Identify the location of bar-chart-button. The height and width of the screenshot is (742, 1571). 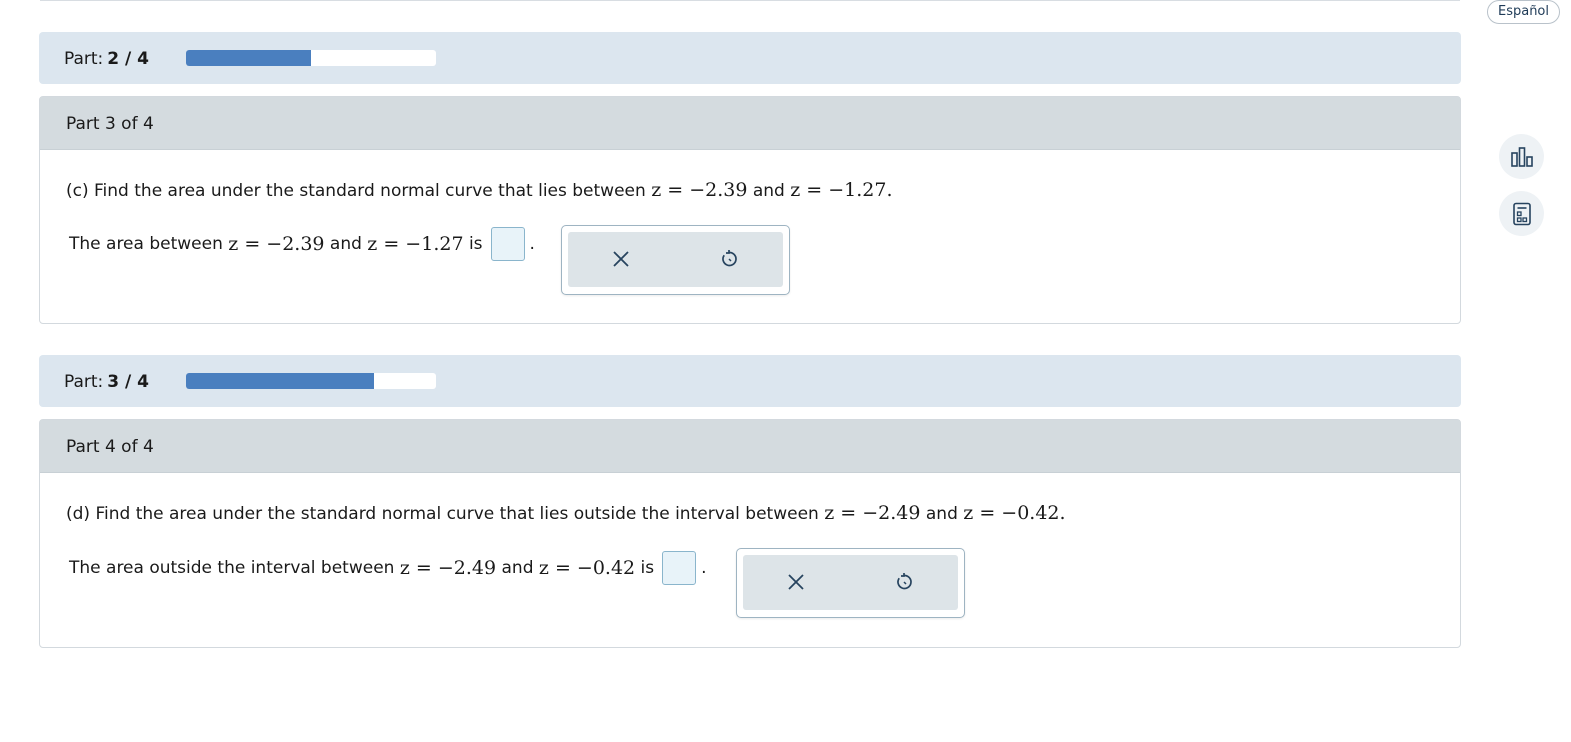
(1521, 156).